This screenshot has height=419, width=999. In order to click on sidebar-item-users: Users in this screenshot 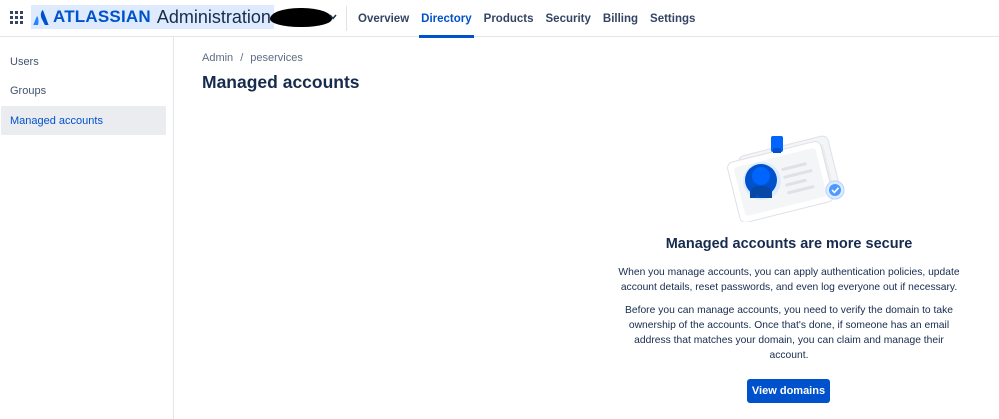, I will do `click(83, 61)`.